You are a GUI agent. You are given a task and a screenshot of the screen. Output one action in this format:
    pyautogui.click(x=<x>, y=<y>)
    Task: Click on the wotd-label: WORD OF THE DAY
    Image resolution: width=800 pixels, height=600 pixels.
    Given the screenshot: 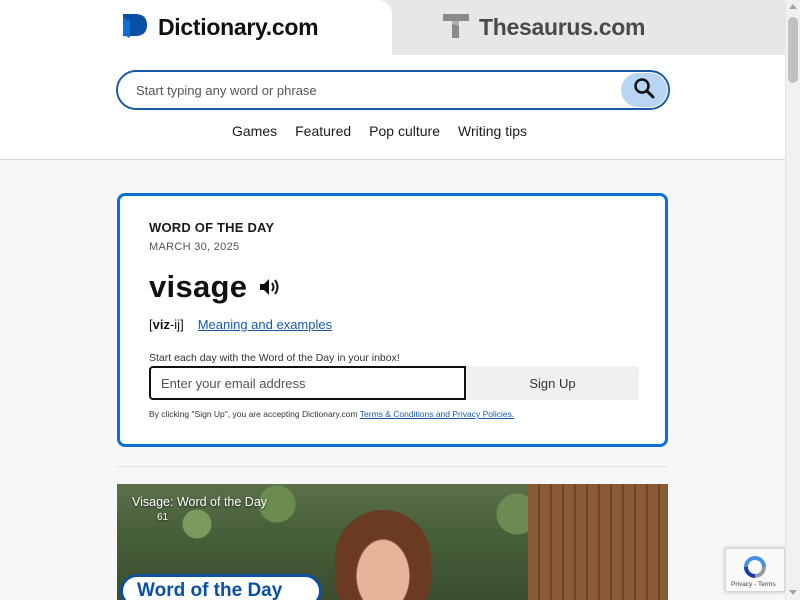 What is the action you would take?
    pyautogui.click(x=212, y=227)
    